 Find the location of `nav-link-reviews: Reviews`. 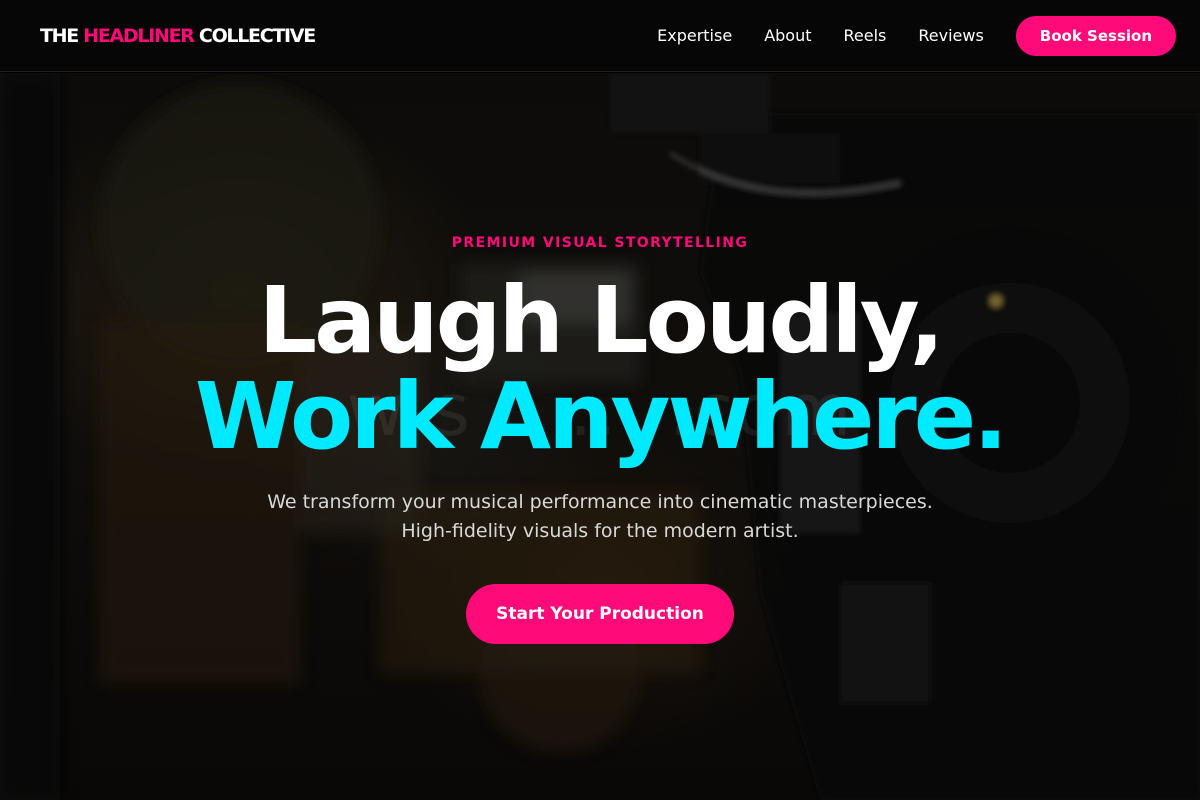

nav-link-reviews: Reviews is located at coordinates (950, 36).